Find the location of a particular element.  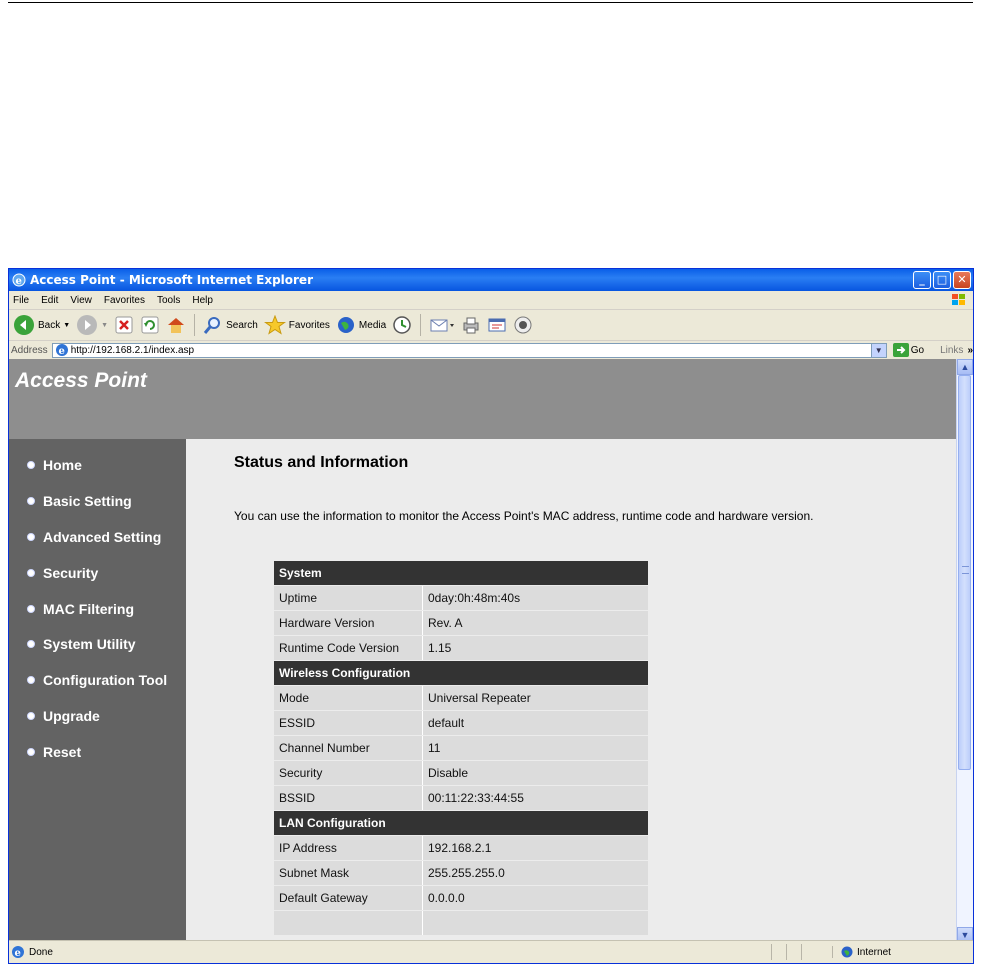

favorites-button: Favorites is located at coordinates (296, 325).